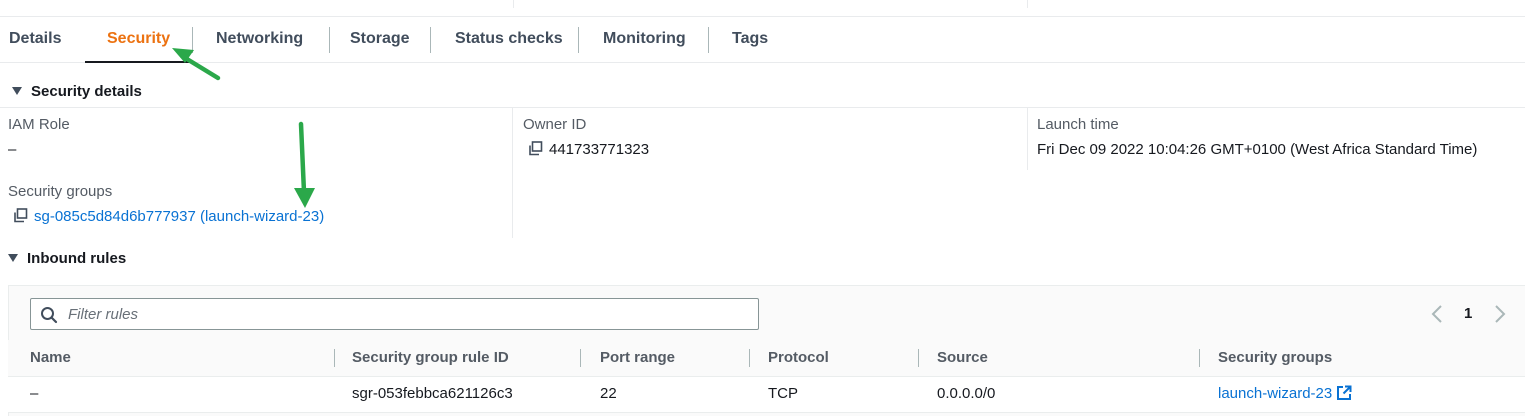  I want to click on security-details-toggle: Security details, so click(77, 91).